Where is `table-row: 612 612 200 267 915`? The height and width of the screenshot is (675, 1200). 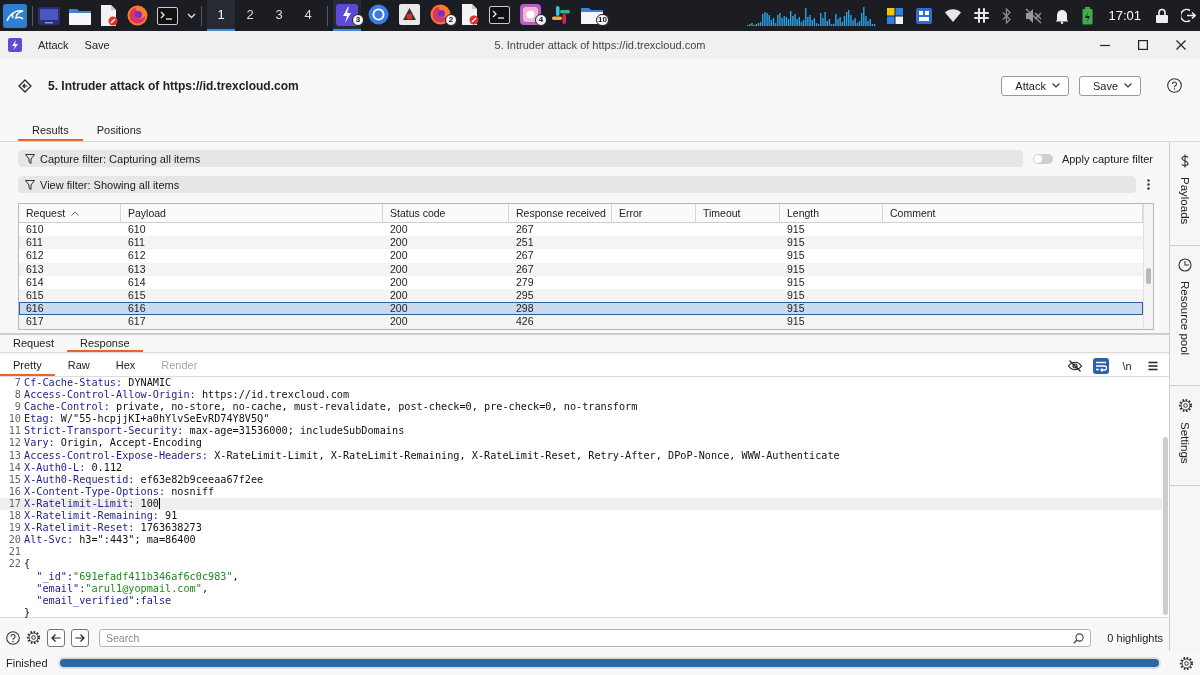
table-row: 612 612 200 267 915 is located at coordinates (581, 256).